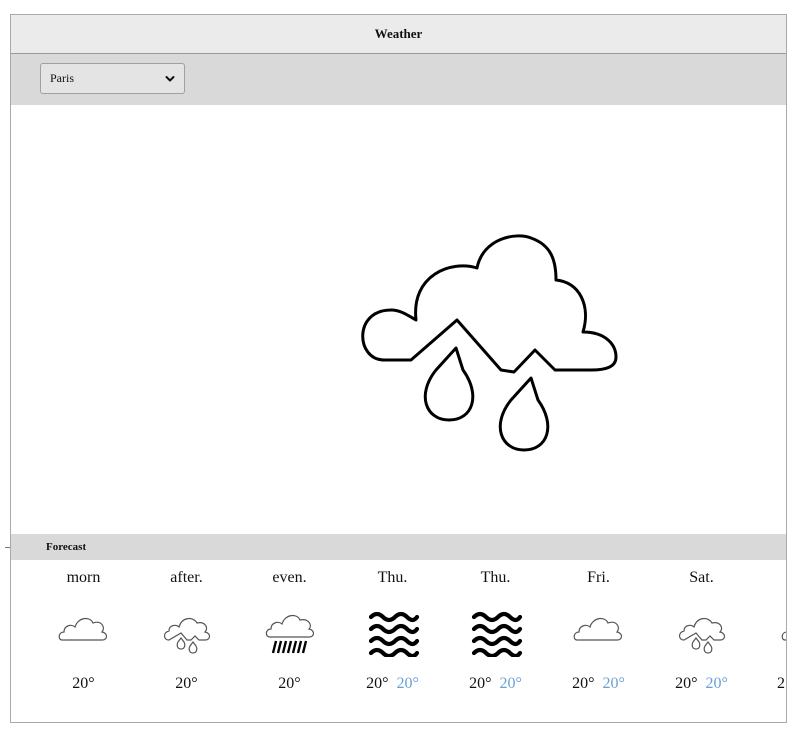 Image resolution: width=800 pixels, height=734 pixels. Describe the element at coordinates (598, 577) in the screenshot. I see `forecast-label: Fri.` at that location.